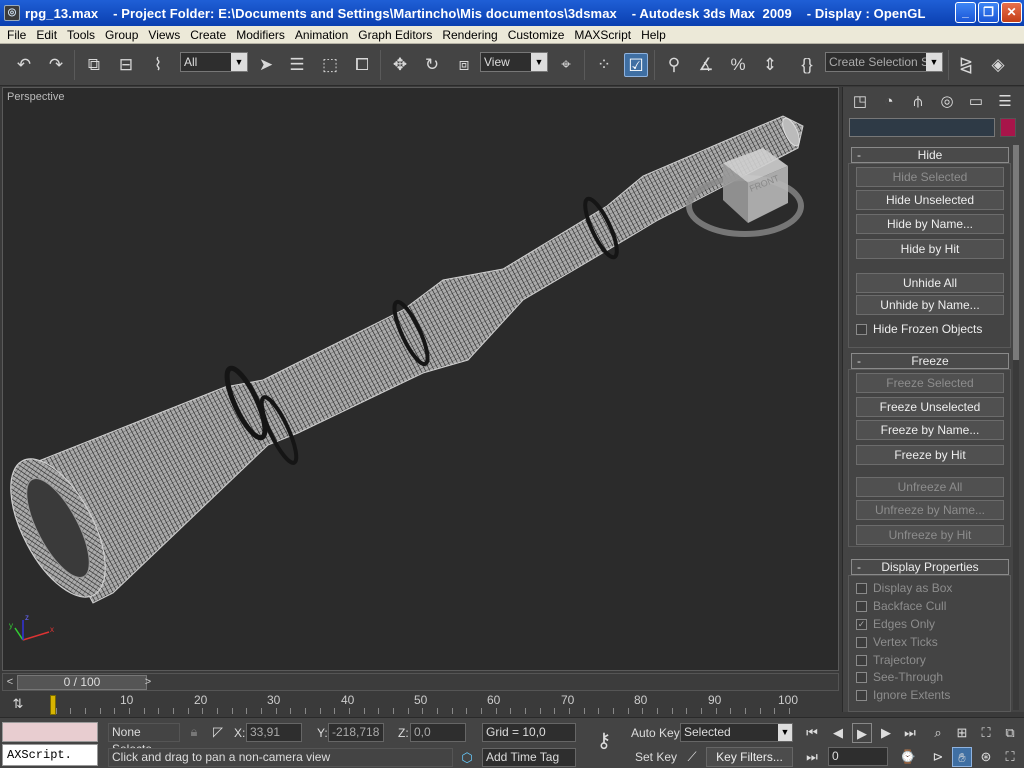 The height and width of the screenshot is (768, 1024). What do you see at coordinates (432, 65) in the screenshot?
I see `select-and-rotate-icon: ↻` at bounding box center [432, 65].